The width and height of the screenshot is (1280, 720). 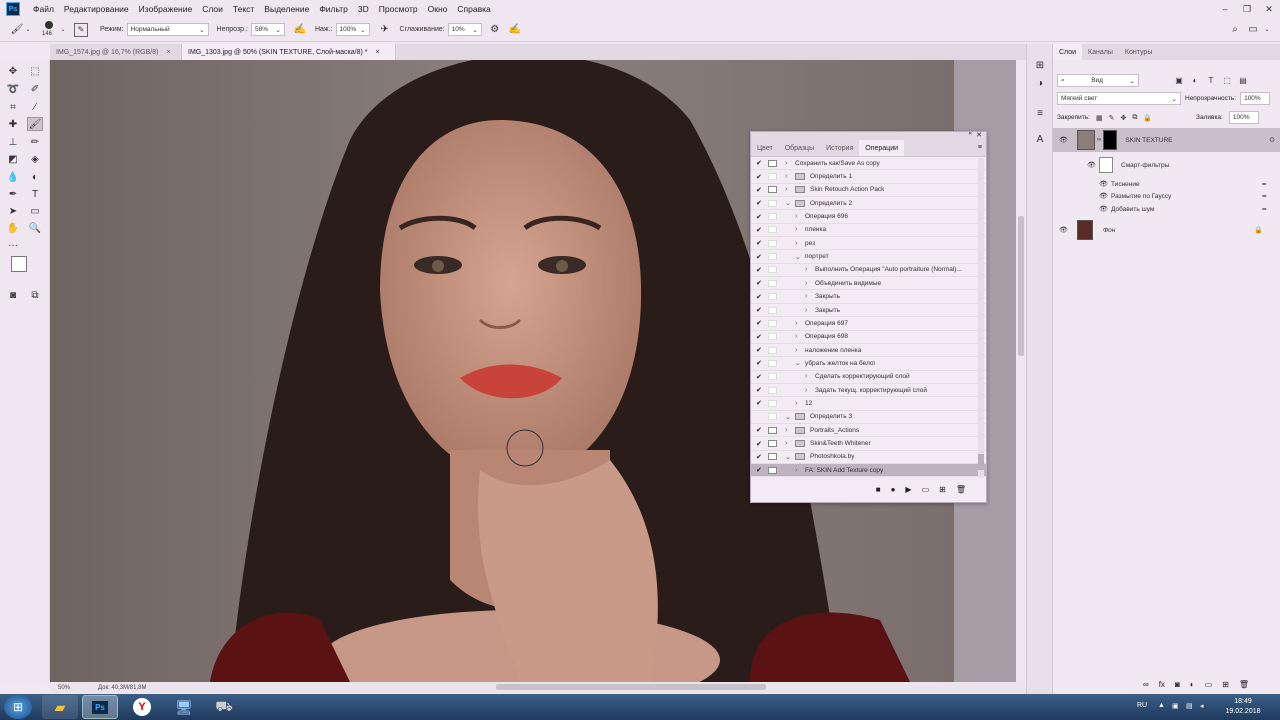 What do you see at coordinates (243, 9) in the screenshot?
I see `menu-type: Текст` at bounding box center [243, 9].